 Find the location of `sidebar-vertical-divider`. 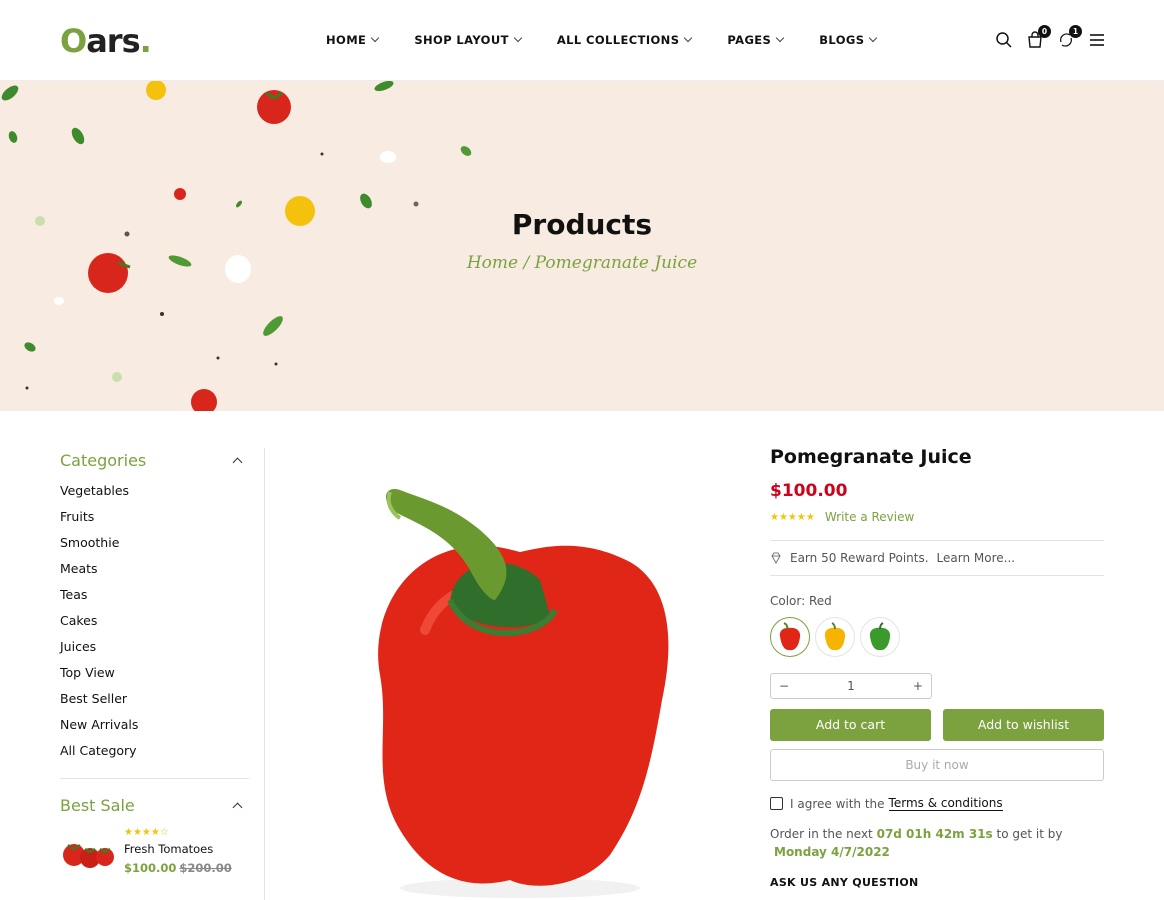

sidebar-vertical-divider is located at coordinates (264, 674).